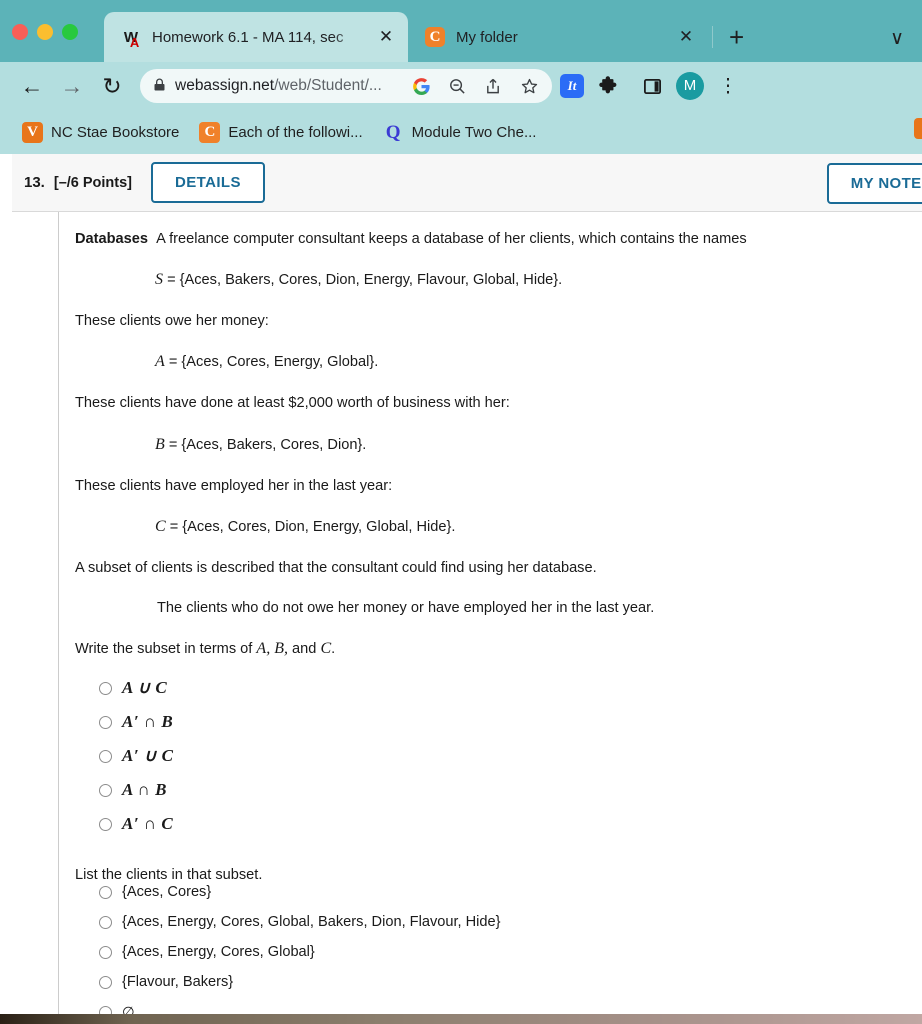  I want to click on details-button: DETAILS, so click(208, 182).